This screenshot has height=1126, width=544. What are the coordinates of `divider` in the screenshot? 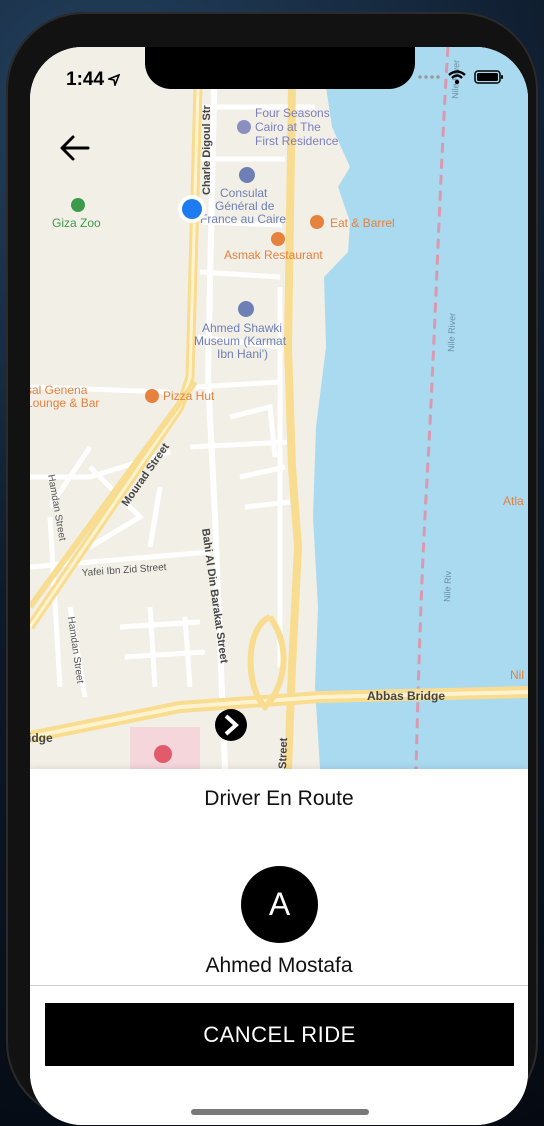 It's located at (279, 985).